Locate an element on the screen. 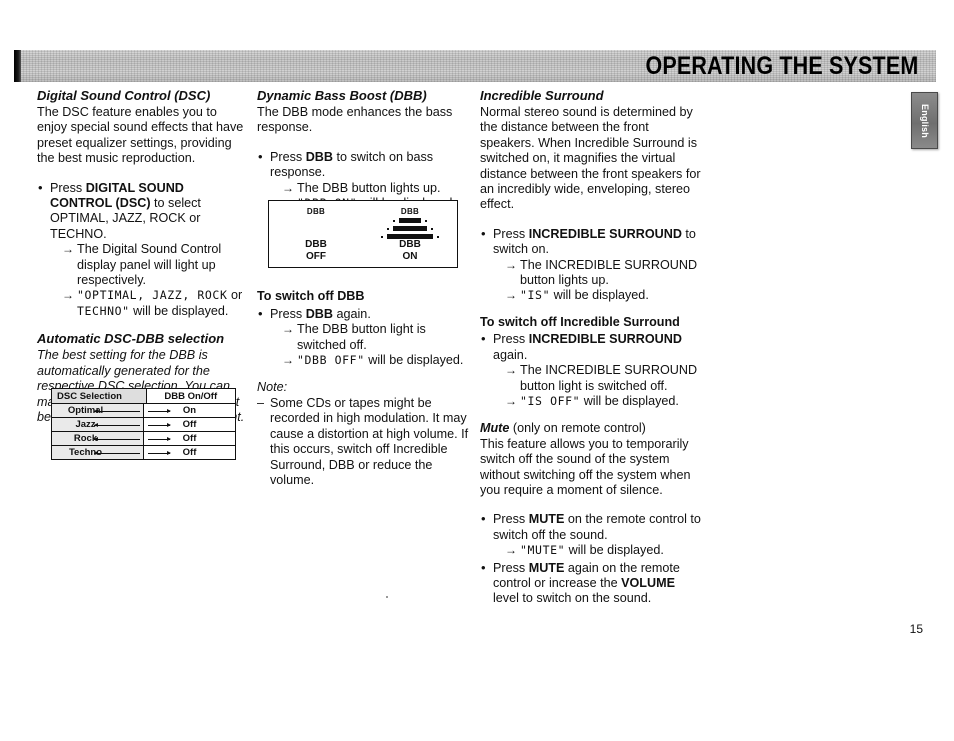 This screenshot has height=741, width=954. lcd-text-is: "IS" is located at coordinates (535, 295).